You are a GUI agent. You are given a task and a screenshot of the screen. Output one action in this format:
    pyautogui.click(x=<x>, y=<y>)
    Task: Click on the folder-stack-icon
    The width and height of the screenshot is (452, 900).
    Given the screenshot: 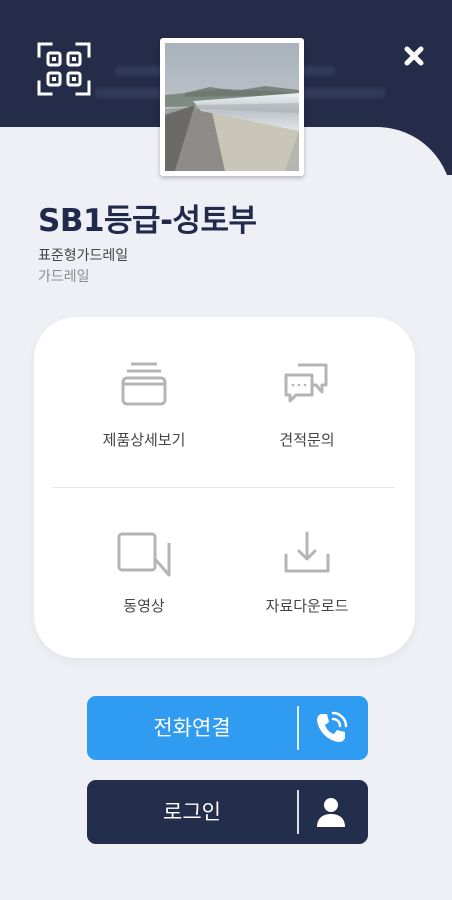 What is the action you would take?
    pyautogui.click(x=144, y=384)
    